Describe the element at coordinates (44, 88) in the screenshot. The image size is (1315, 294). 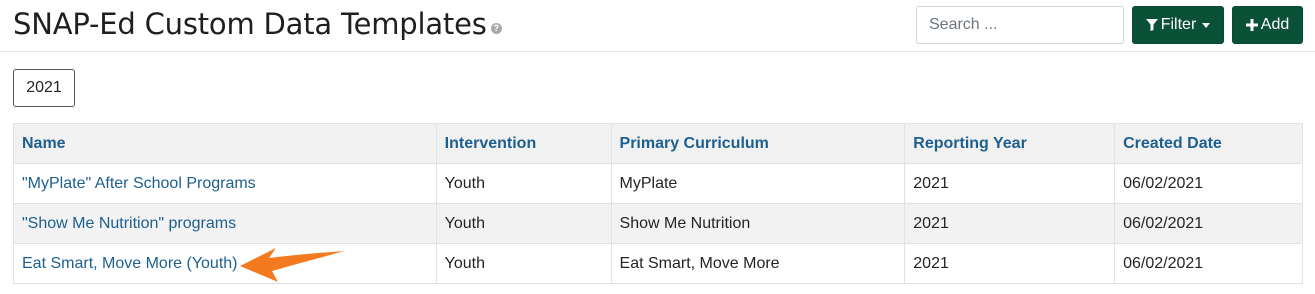
I see `year-filter-button: 2021` at that location.